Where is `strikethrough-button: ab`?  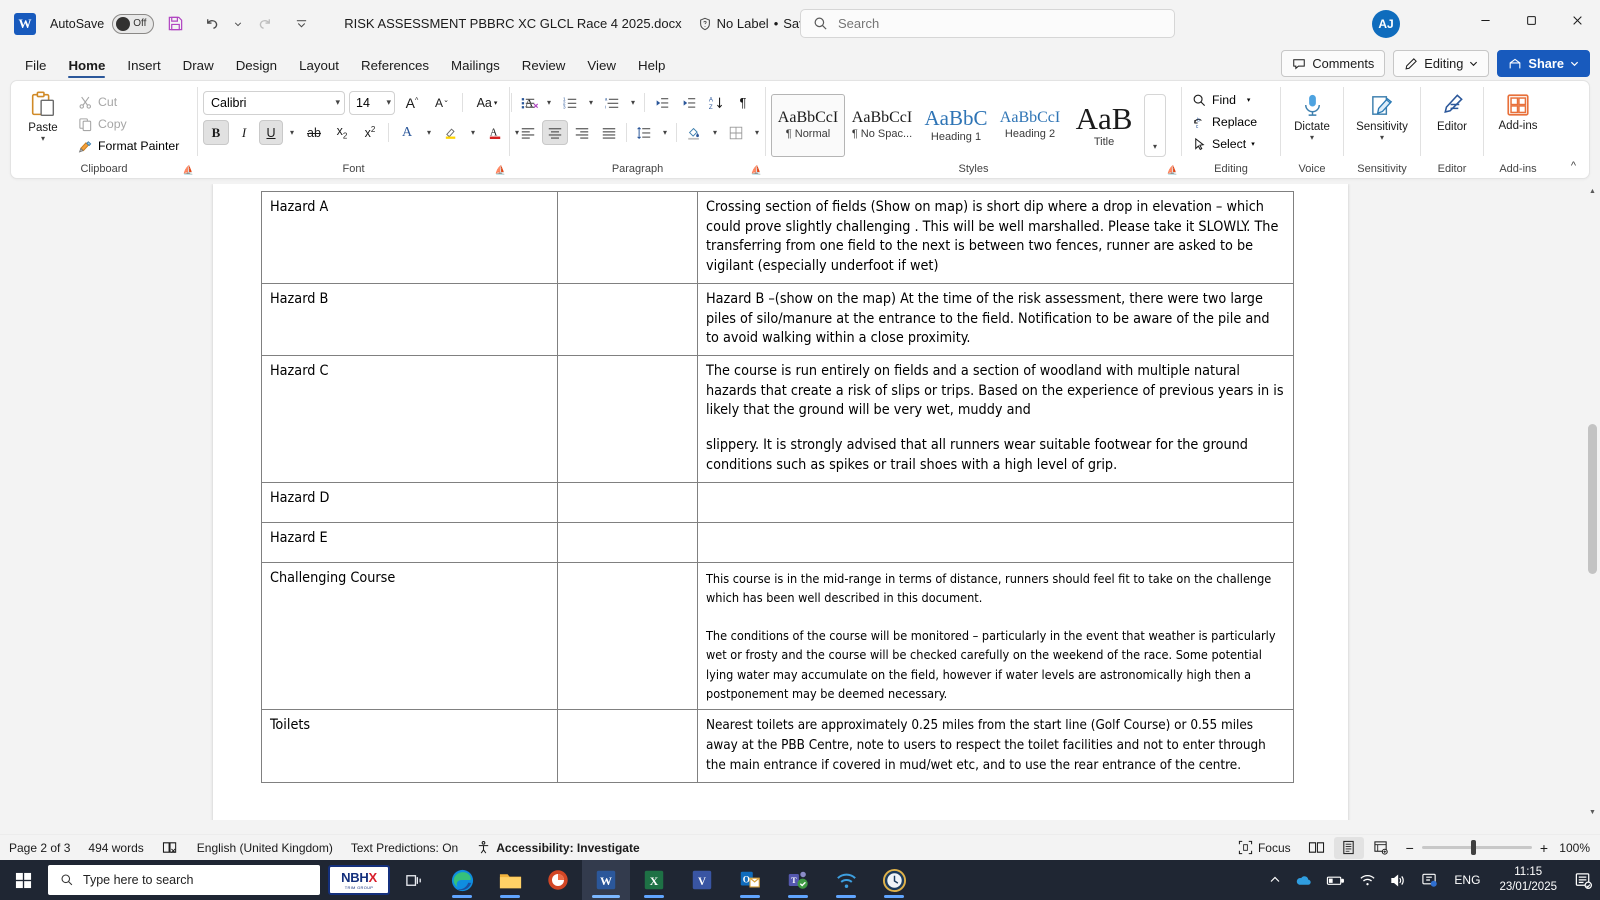
strikethrough-button: ab is located at coordinates (314, 132).